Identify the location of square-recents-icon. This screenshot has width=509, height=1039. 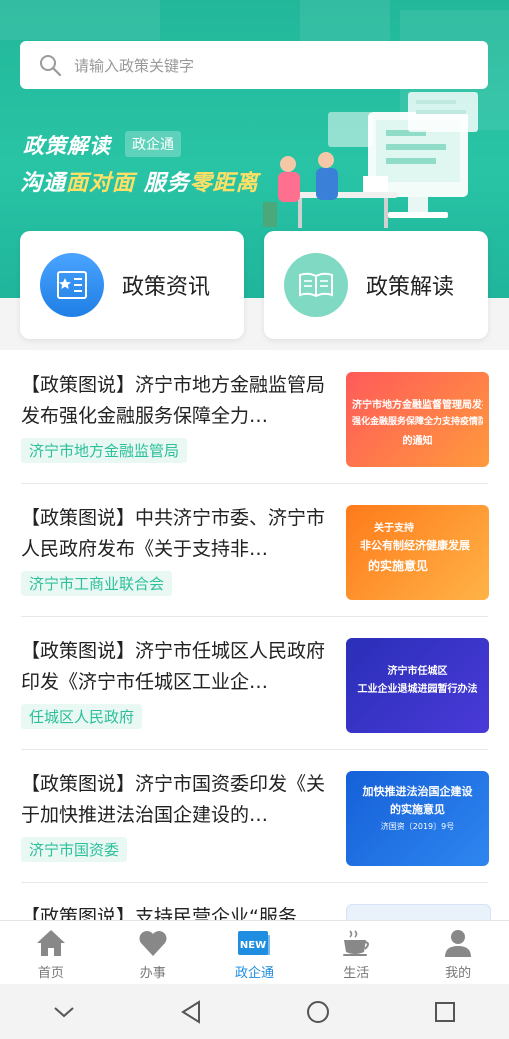
(445, 1011).